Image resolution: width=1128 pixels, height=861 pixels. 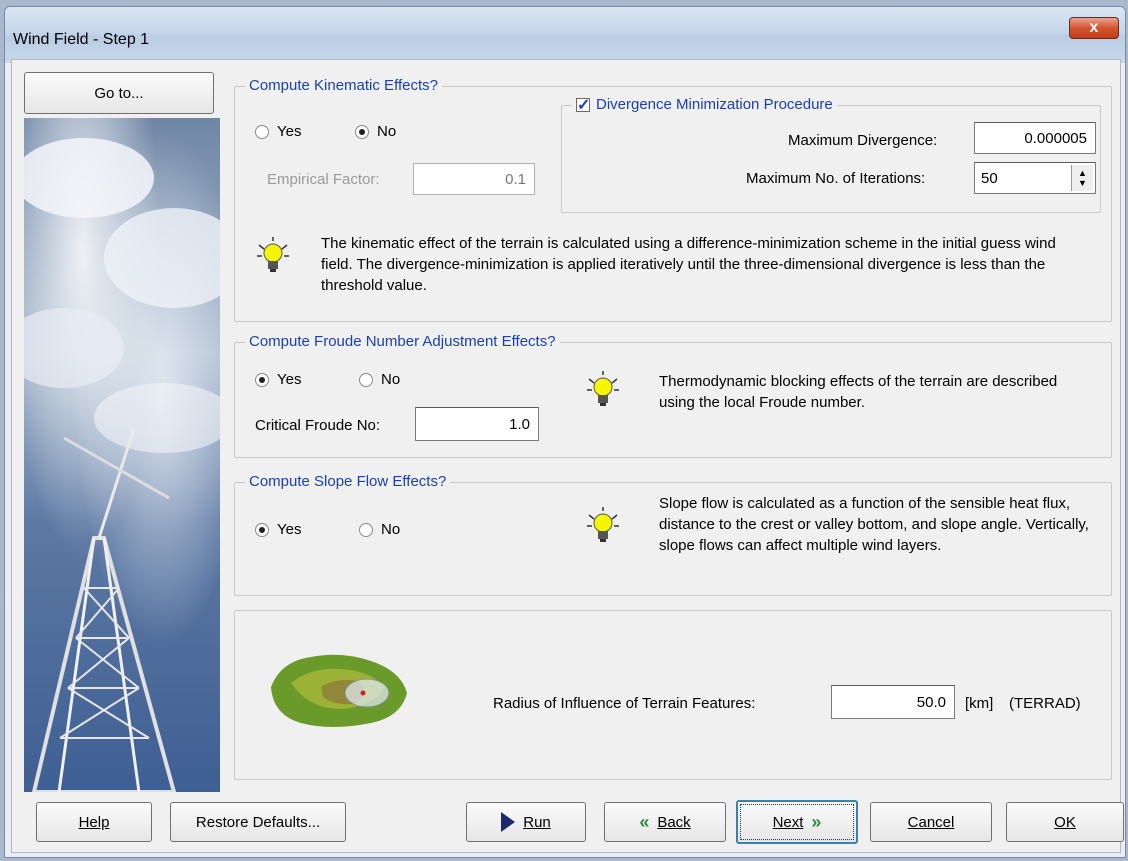 What do you see at coordinates (474, 179) in the screenshot?
I see `empirical-factor-field: 0.1` at bounding box center [474, 179].